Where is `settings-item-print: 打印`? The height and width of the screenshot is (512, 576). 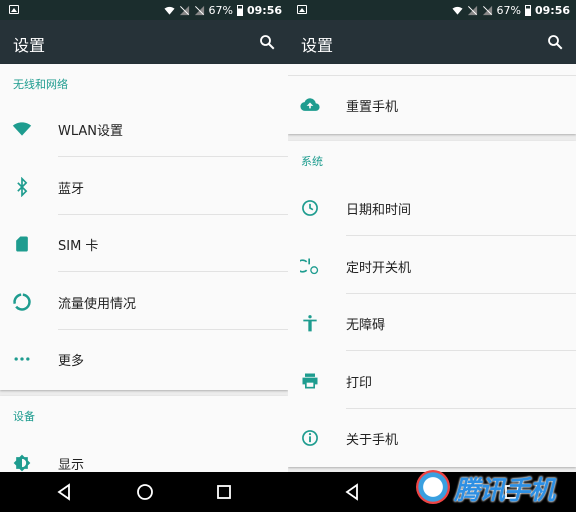
settings-item-print: 打印 is located at coordinates (432, 380).